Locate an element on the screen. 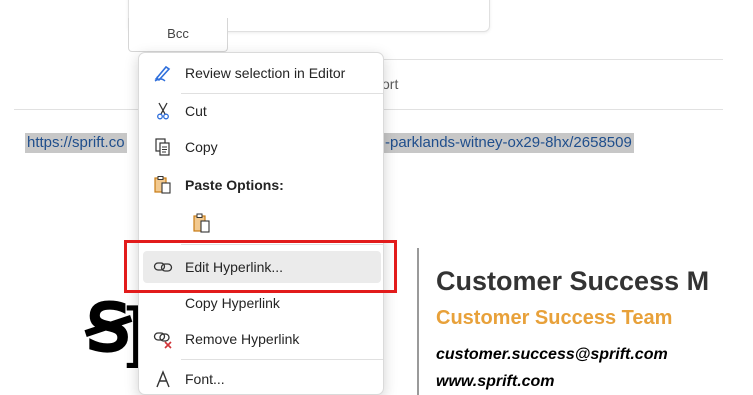 The width and height of the screenshot is (753, 395). menu-item-label: Copy is located at coordinates (201, 147).